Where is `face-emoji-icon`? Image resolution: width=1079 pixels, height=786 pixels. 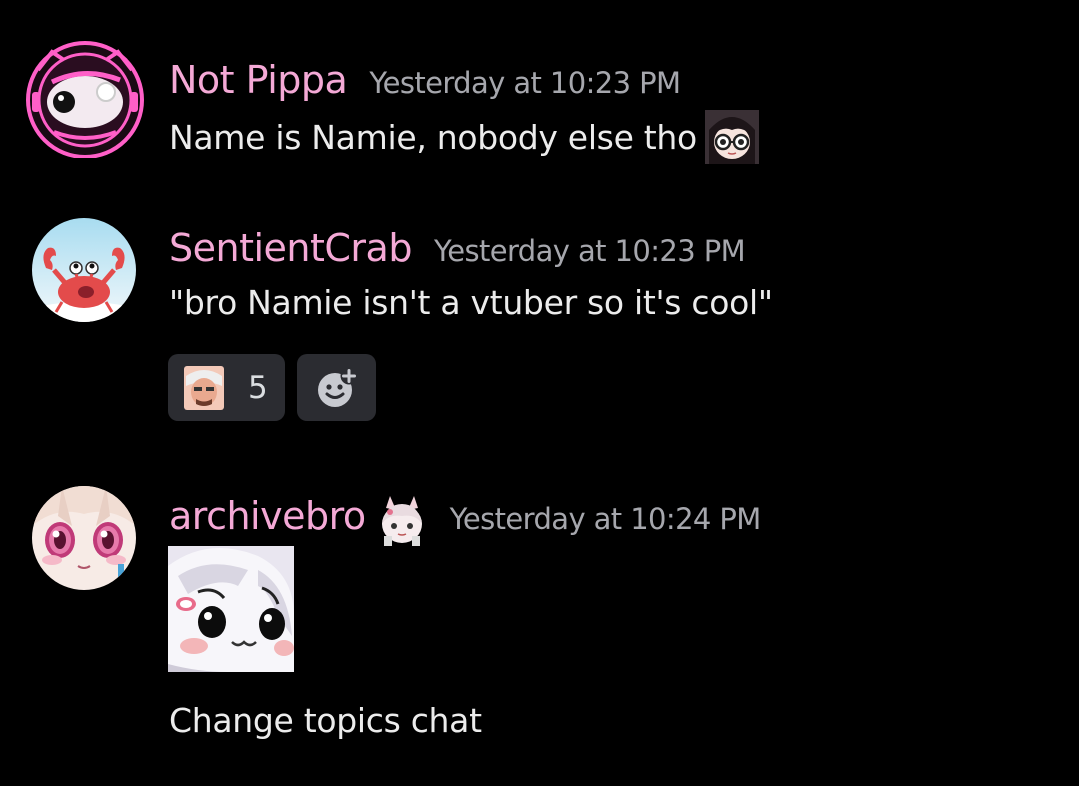 face-emoji-icon is located at coordinates (204, 387).